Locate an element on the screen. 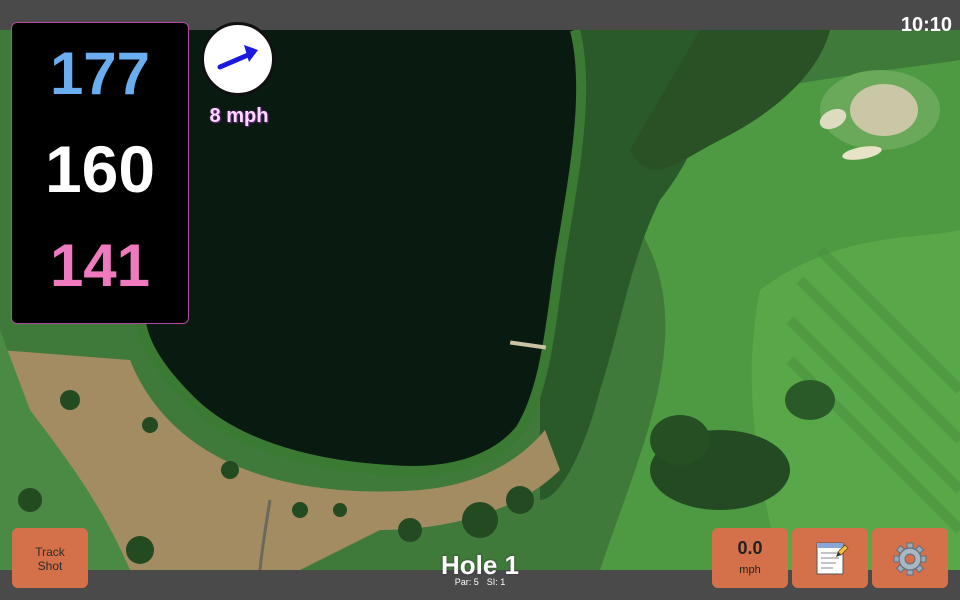 The image size is (960, 600). notes-button is located at coordinates (830, 558).